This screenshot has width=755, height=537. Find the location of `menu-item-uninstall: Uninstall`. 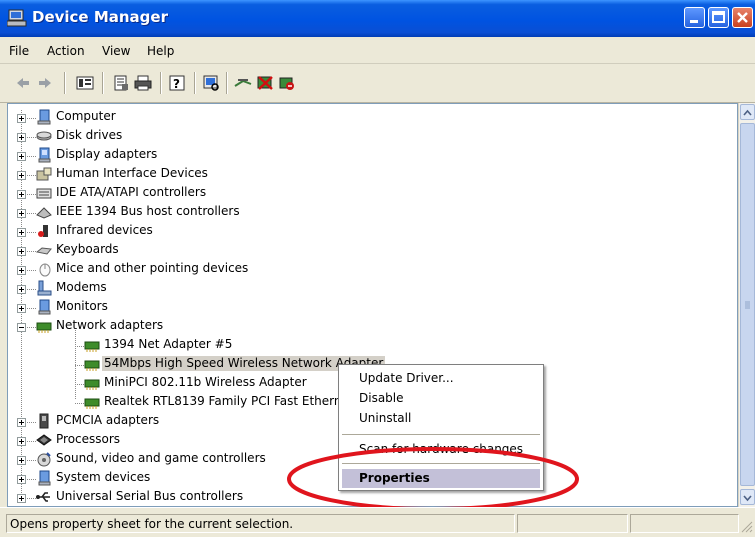

menu-item-uninstall: Uninstall is located at coordinates (385, 418).